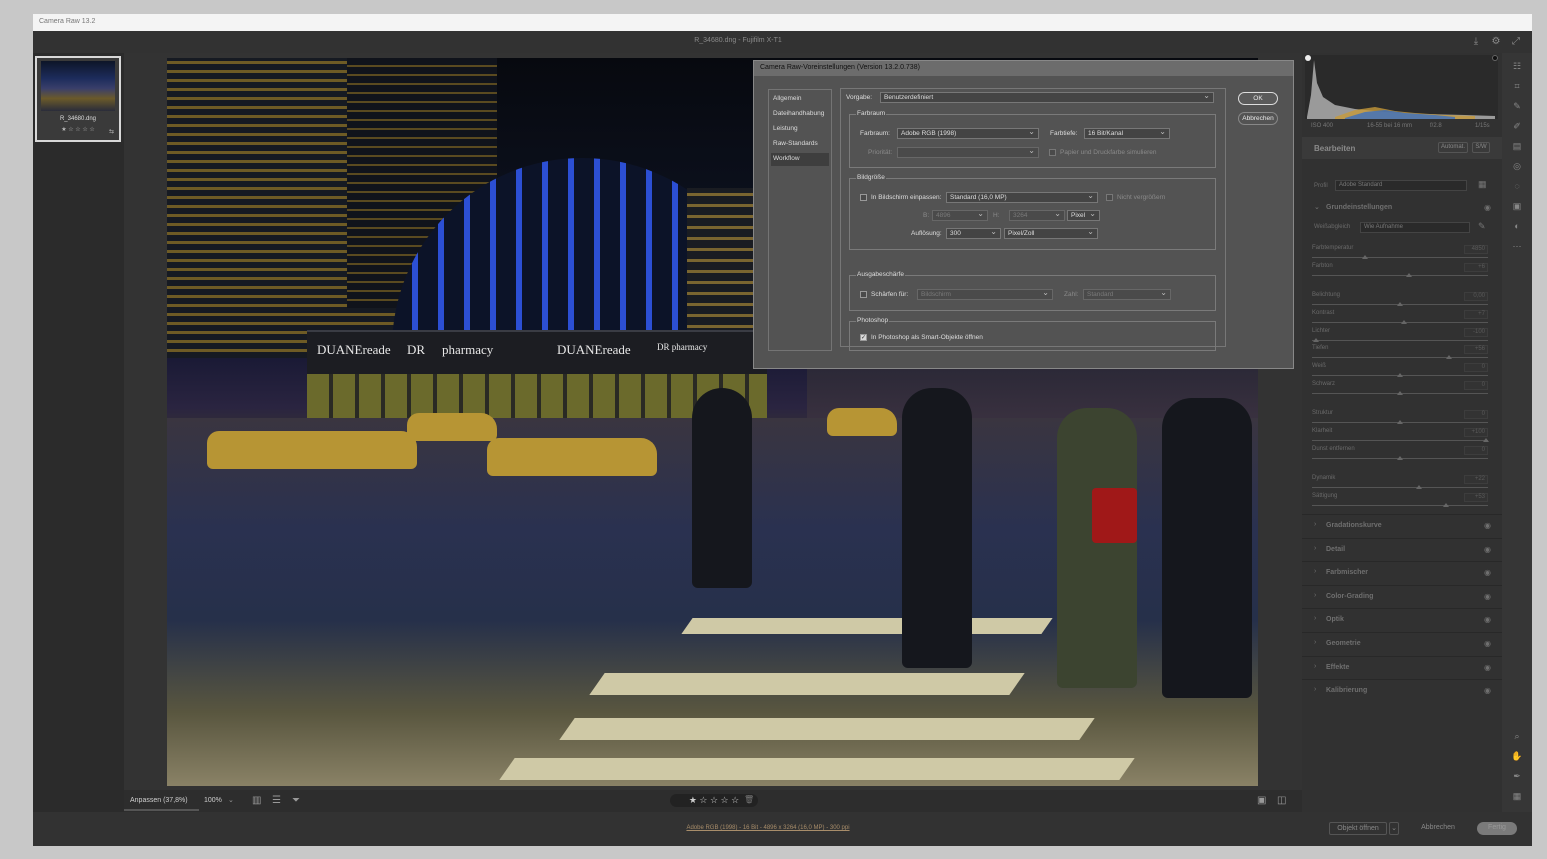 The width and height of the screenshot is (1547, 859). I want to click on healing-icon: ✎, so click(1517, 107).